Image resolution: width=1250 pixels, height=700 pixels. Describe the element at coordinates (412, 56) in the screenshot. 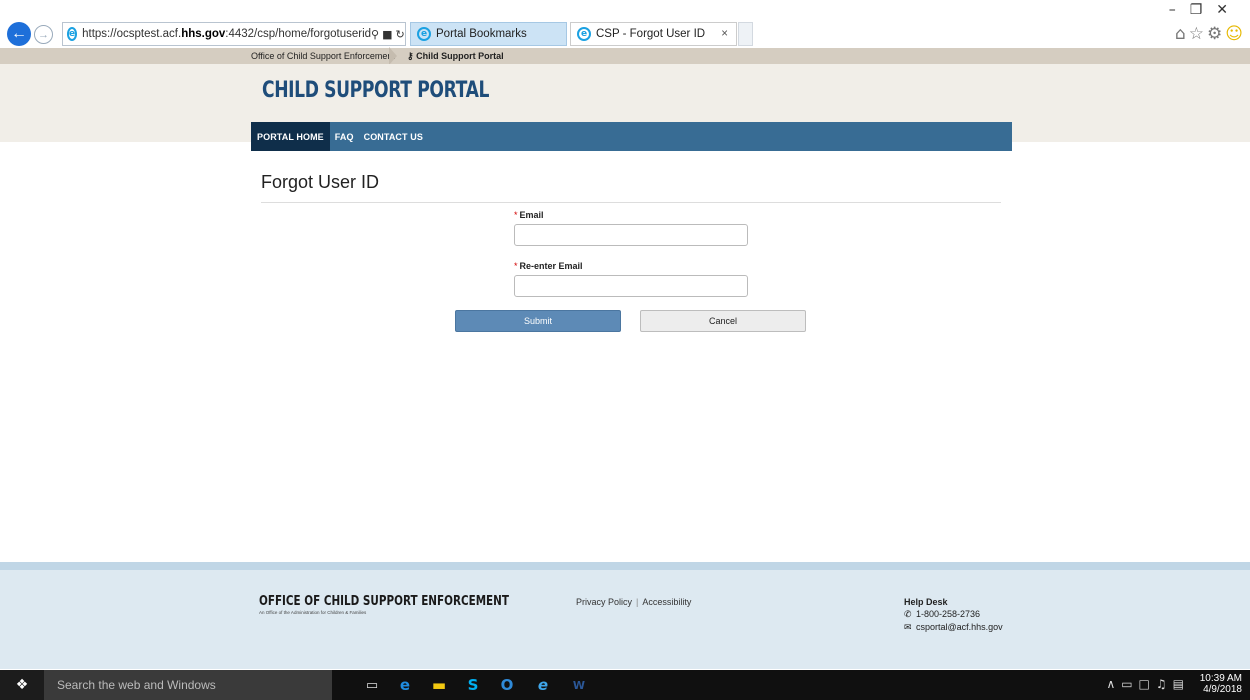

I see `key-icon: ⚷` at that location.